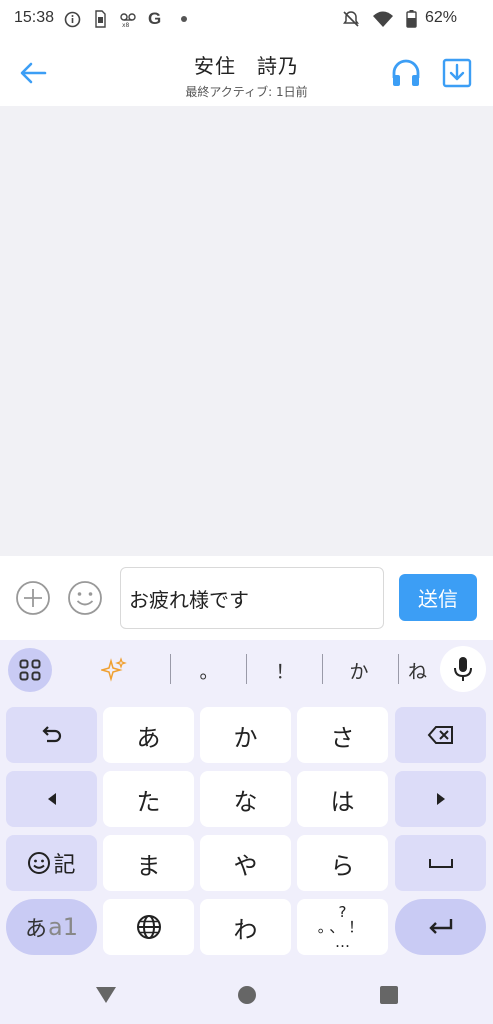 This screenshot has height=1024, width=493. I want to click on key-na: な, so click(245, 799).